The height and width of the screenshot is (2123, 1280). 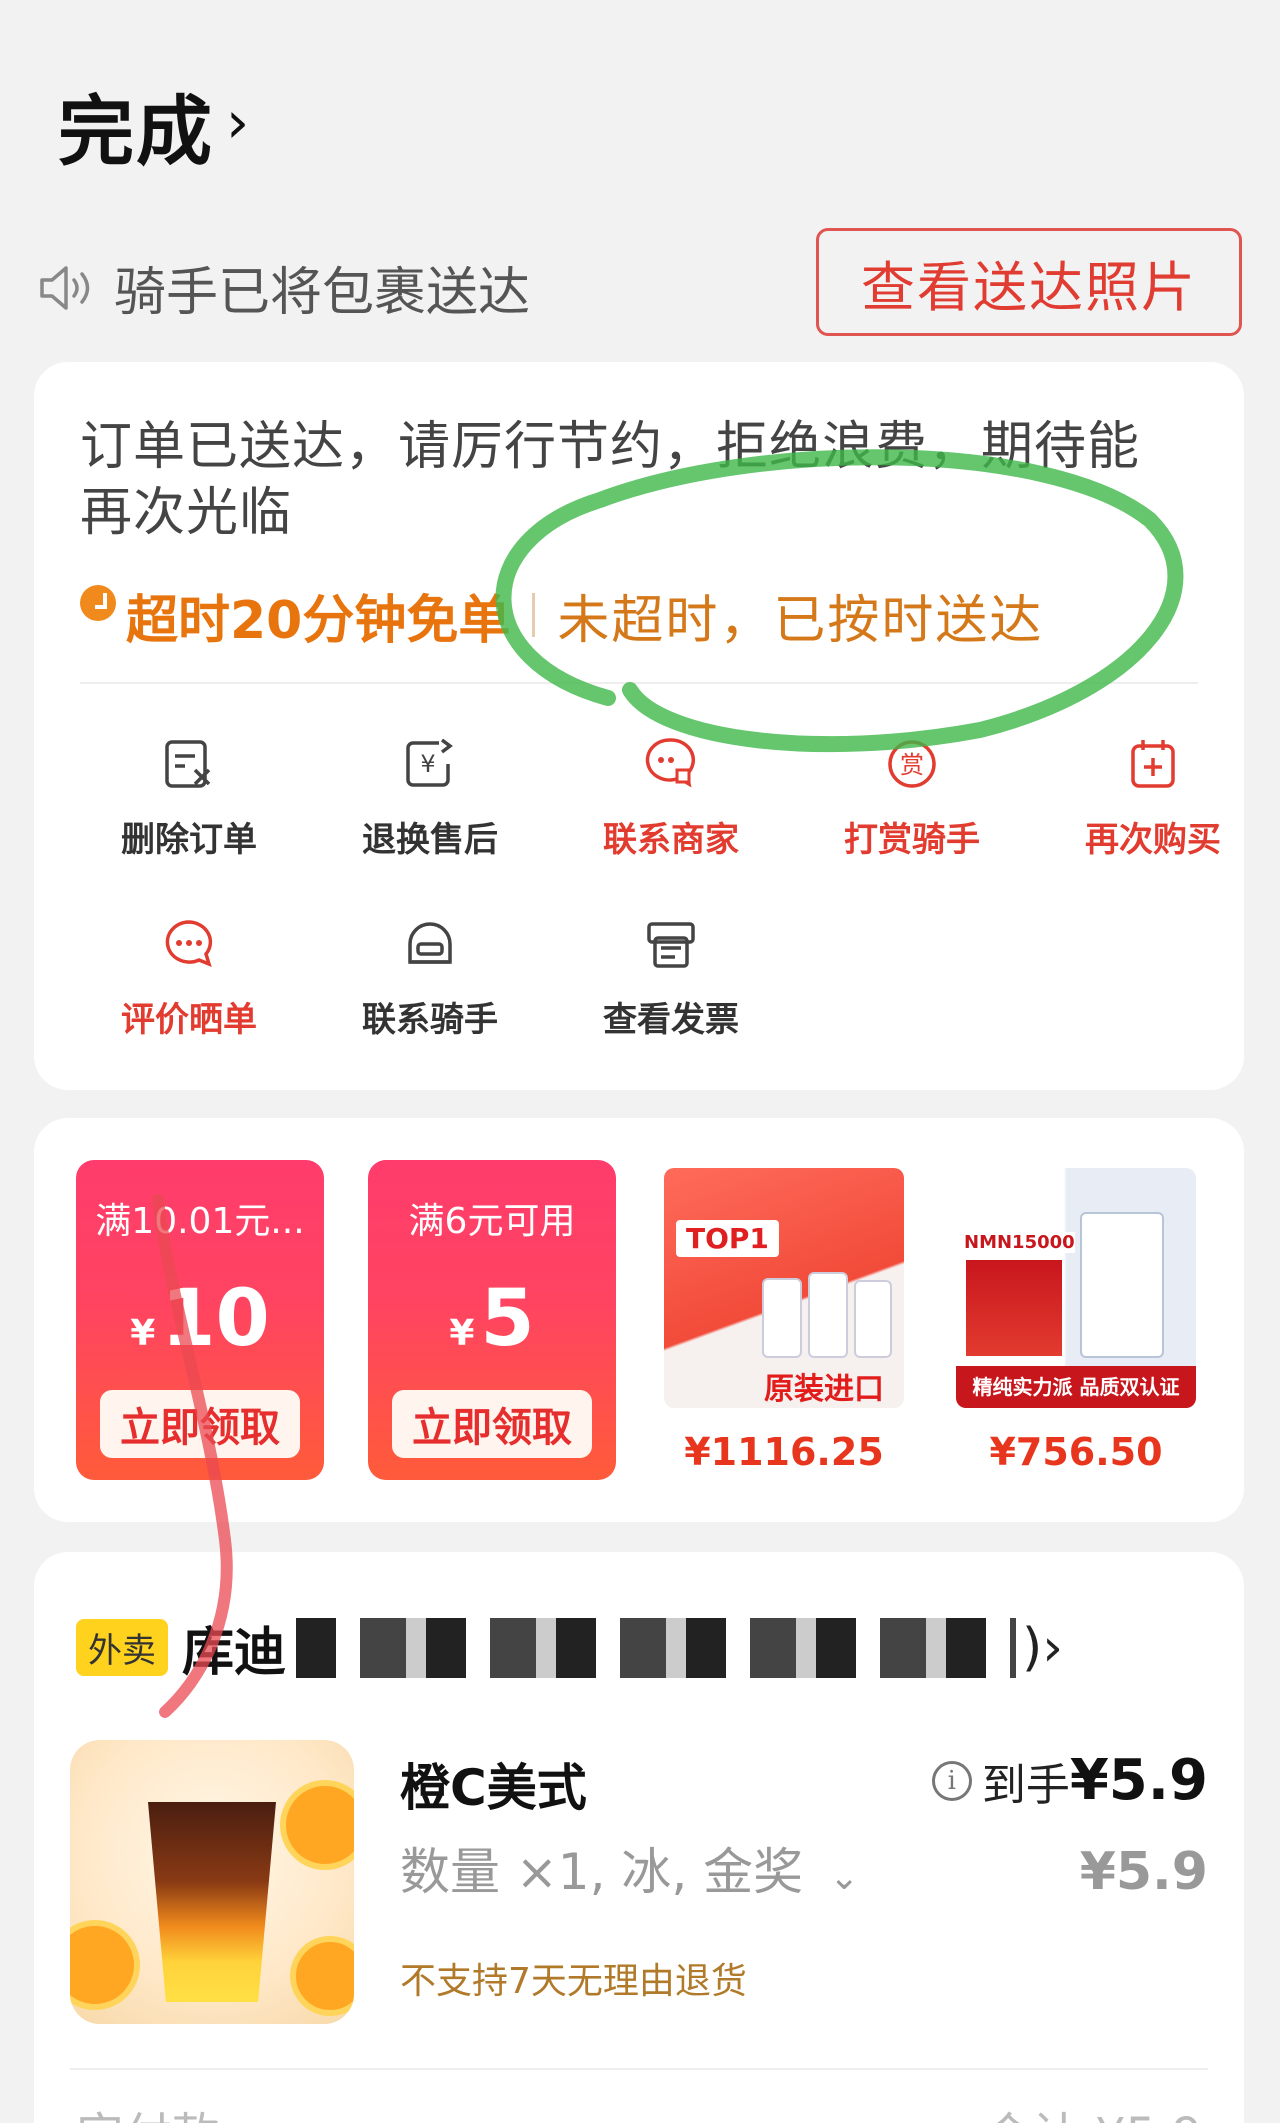 I want to click on delivery-notice: 骑手已将包裹送达, so click(x=284, y=287).